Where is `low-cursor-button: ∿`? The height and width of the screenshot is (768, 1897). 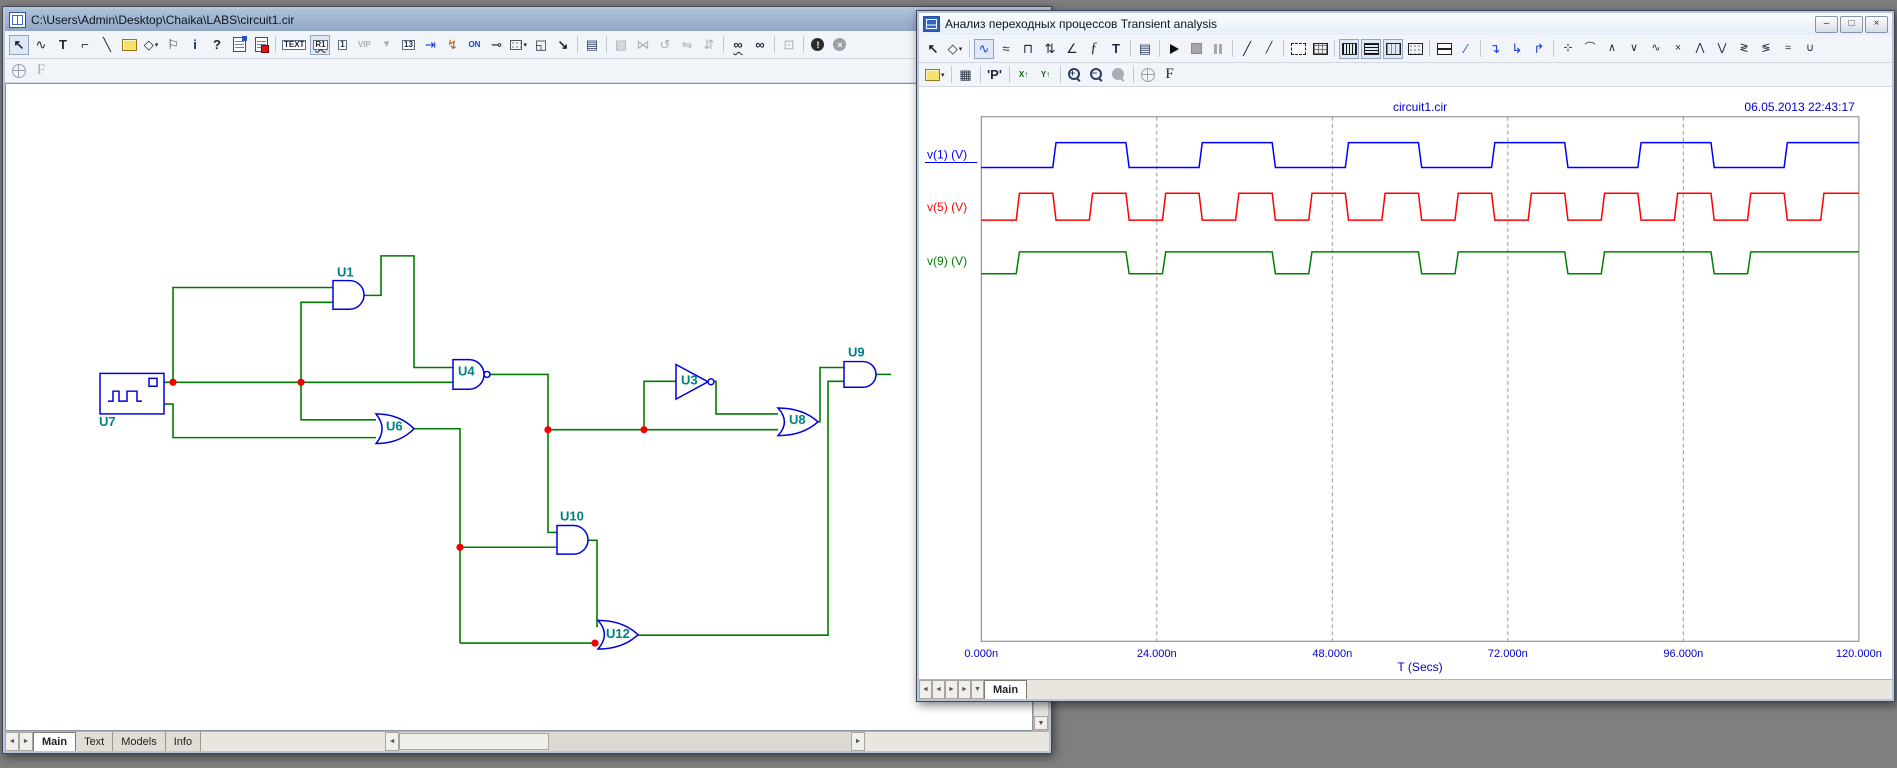
low-cursor-button: ∿ is located at coordinates (1656, 49).